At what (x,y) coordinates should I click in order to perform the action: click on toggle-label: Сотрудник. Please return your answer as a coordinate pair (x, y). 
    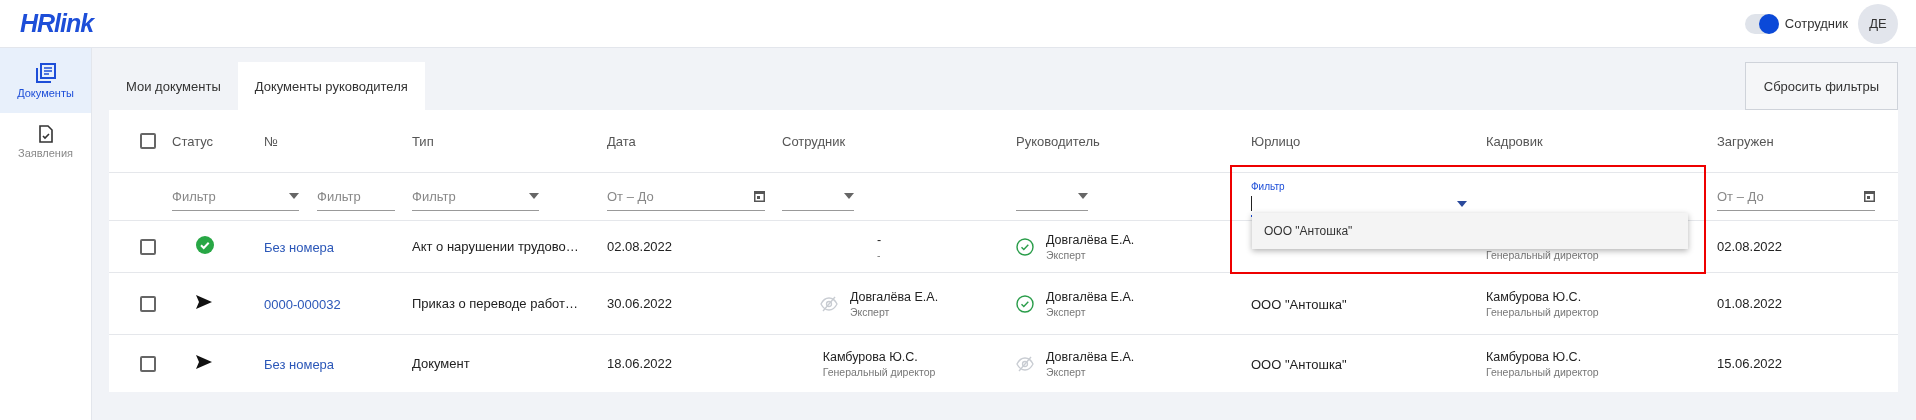
    Looking at the image, I should click on (1816, 23).